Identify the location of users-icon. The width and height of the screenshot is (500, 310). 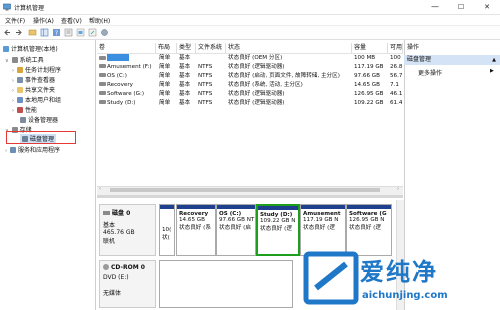
(20, 100).